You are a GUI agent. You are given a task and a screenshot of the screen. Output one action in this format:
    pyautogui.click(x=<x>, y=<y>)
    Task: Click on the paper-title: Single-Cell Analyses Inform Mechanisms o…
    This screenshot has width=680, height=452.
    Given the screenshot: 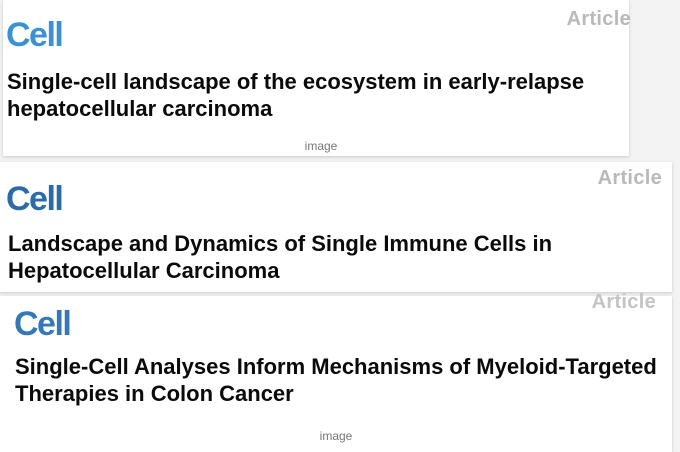 What is the action you would take?
    pyautogui.click(x=340, y=380)
    